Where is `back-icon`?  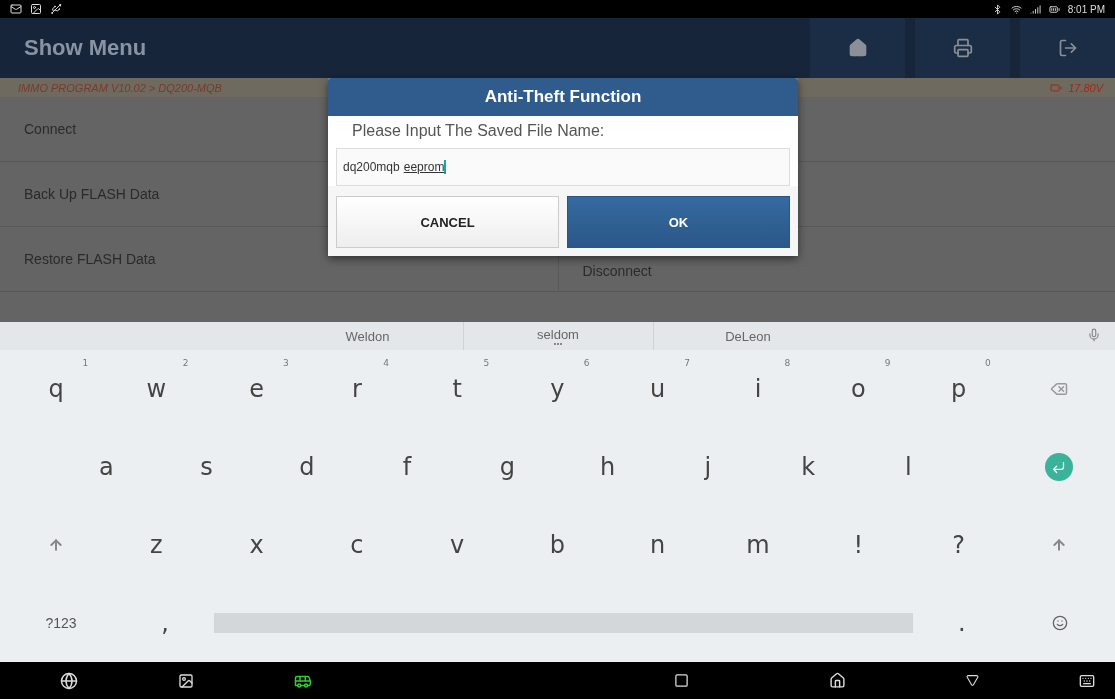
back-icon is located at coordinates (972, 680).